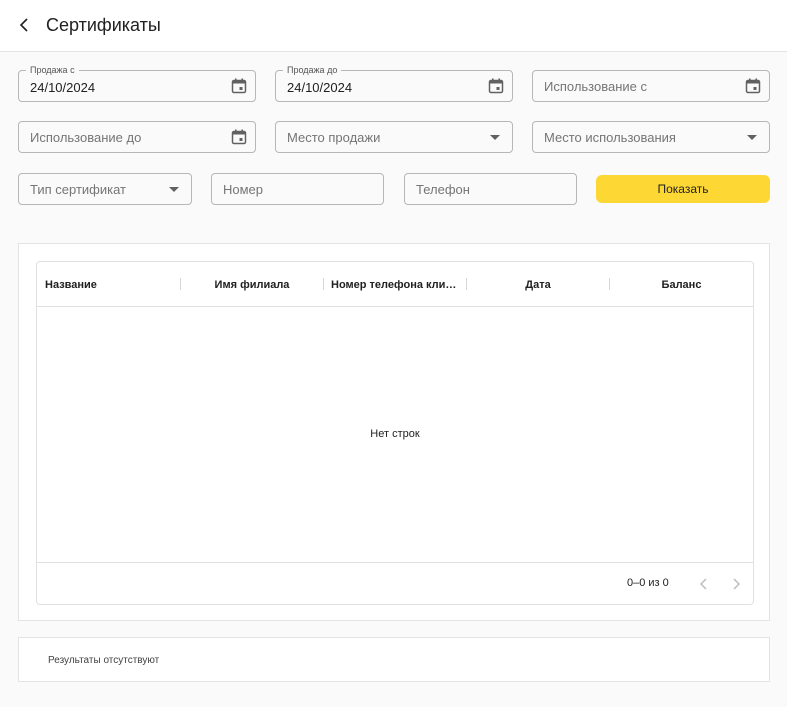  Describe the element at coordinates (490, 189) in the screenshot. I see `phone-input: Телефон` at that location.